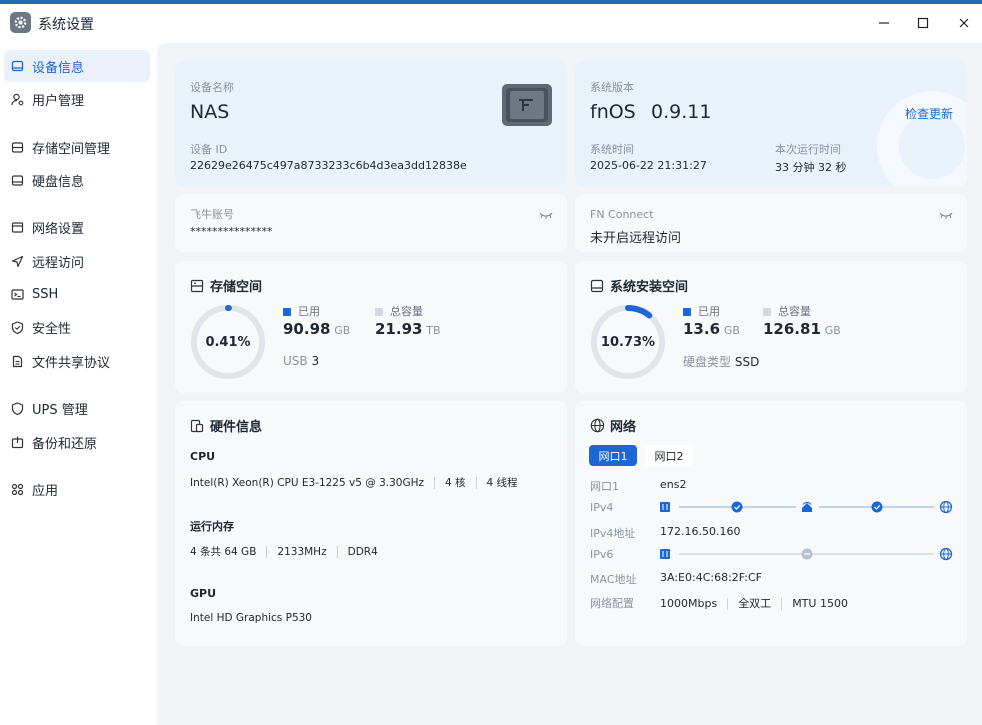  What do you see at coordinates (212, 526) in the screenshot?
I see `memory-label: 运行内存` at bounding box center [212, 526].